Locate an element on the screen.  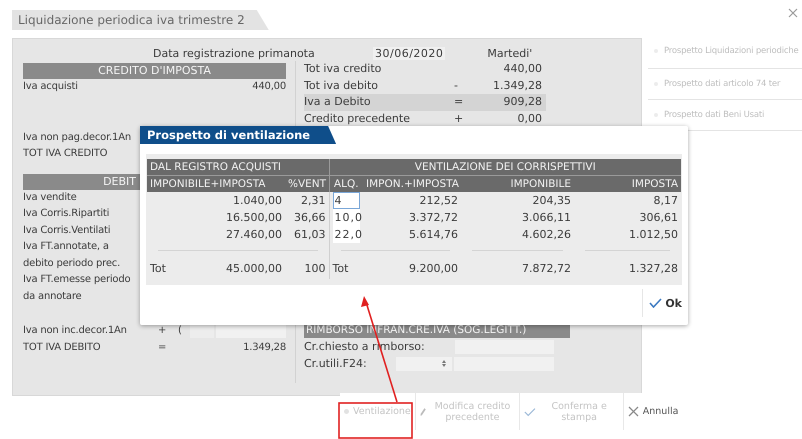
dialog-title: Prospetto di ventilazione is located at coordinates (238, 135).